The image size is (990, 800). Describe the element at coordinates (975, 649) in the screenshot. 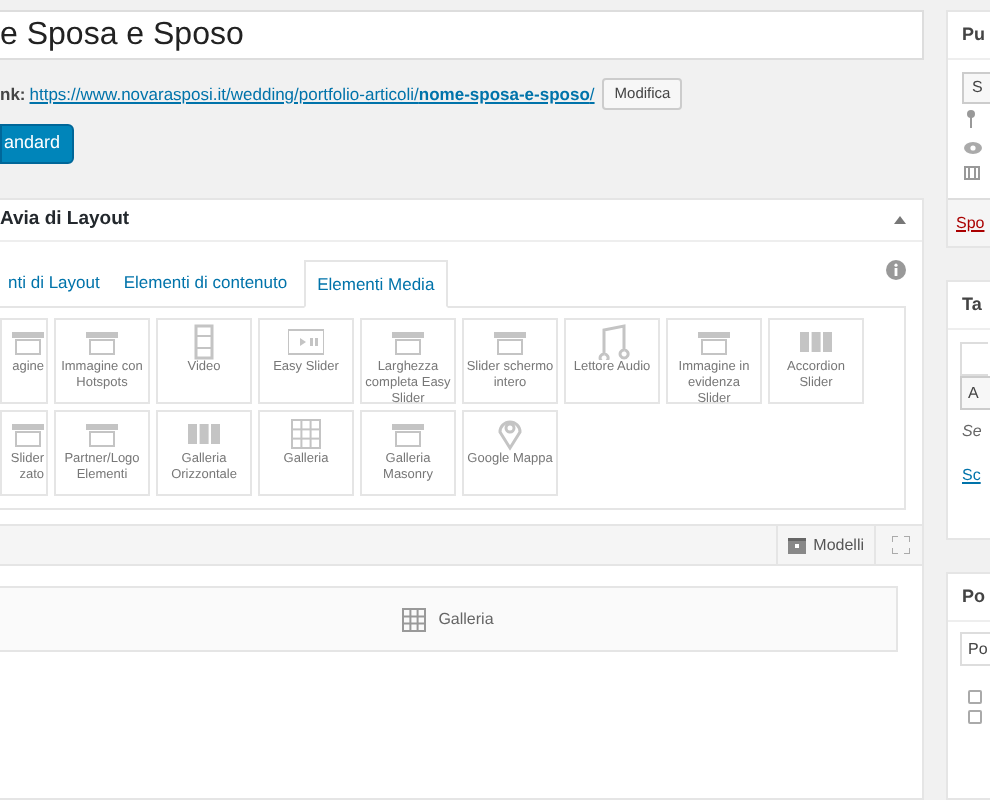

I see `format-tab: Po` at that location.